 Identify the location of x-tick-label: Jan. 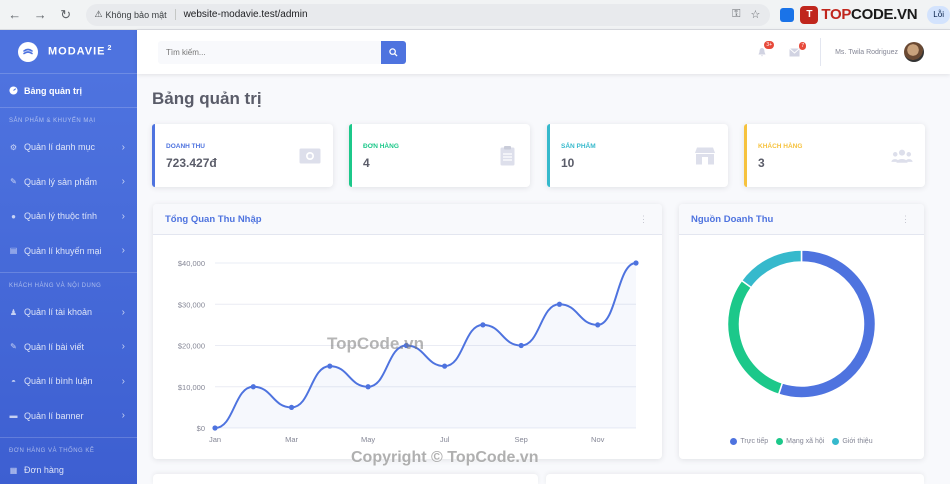
(215, 439).